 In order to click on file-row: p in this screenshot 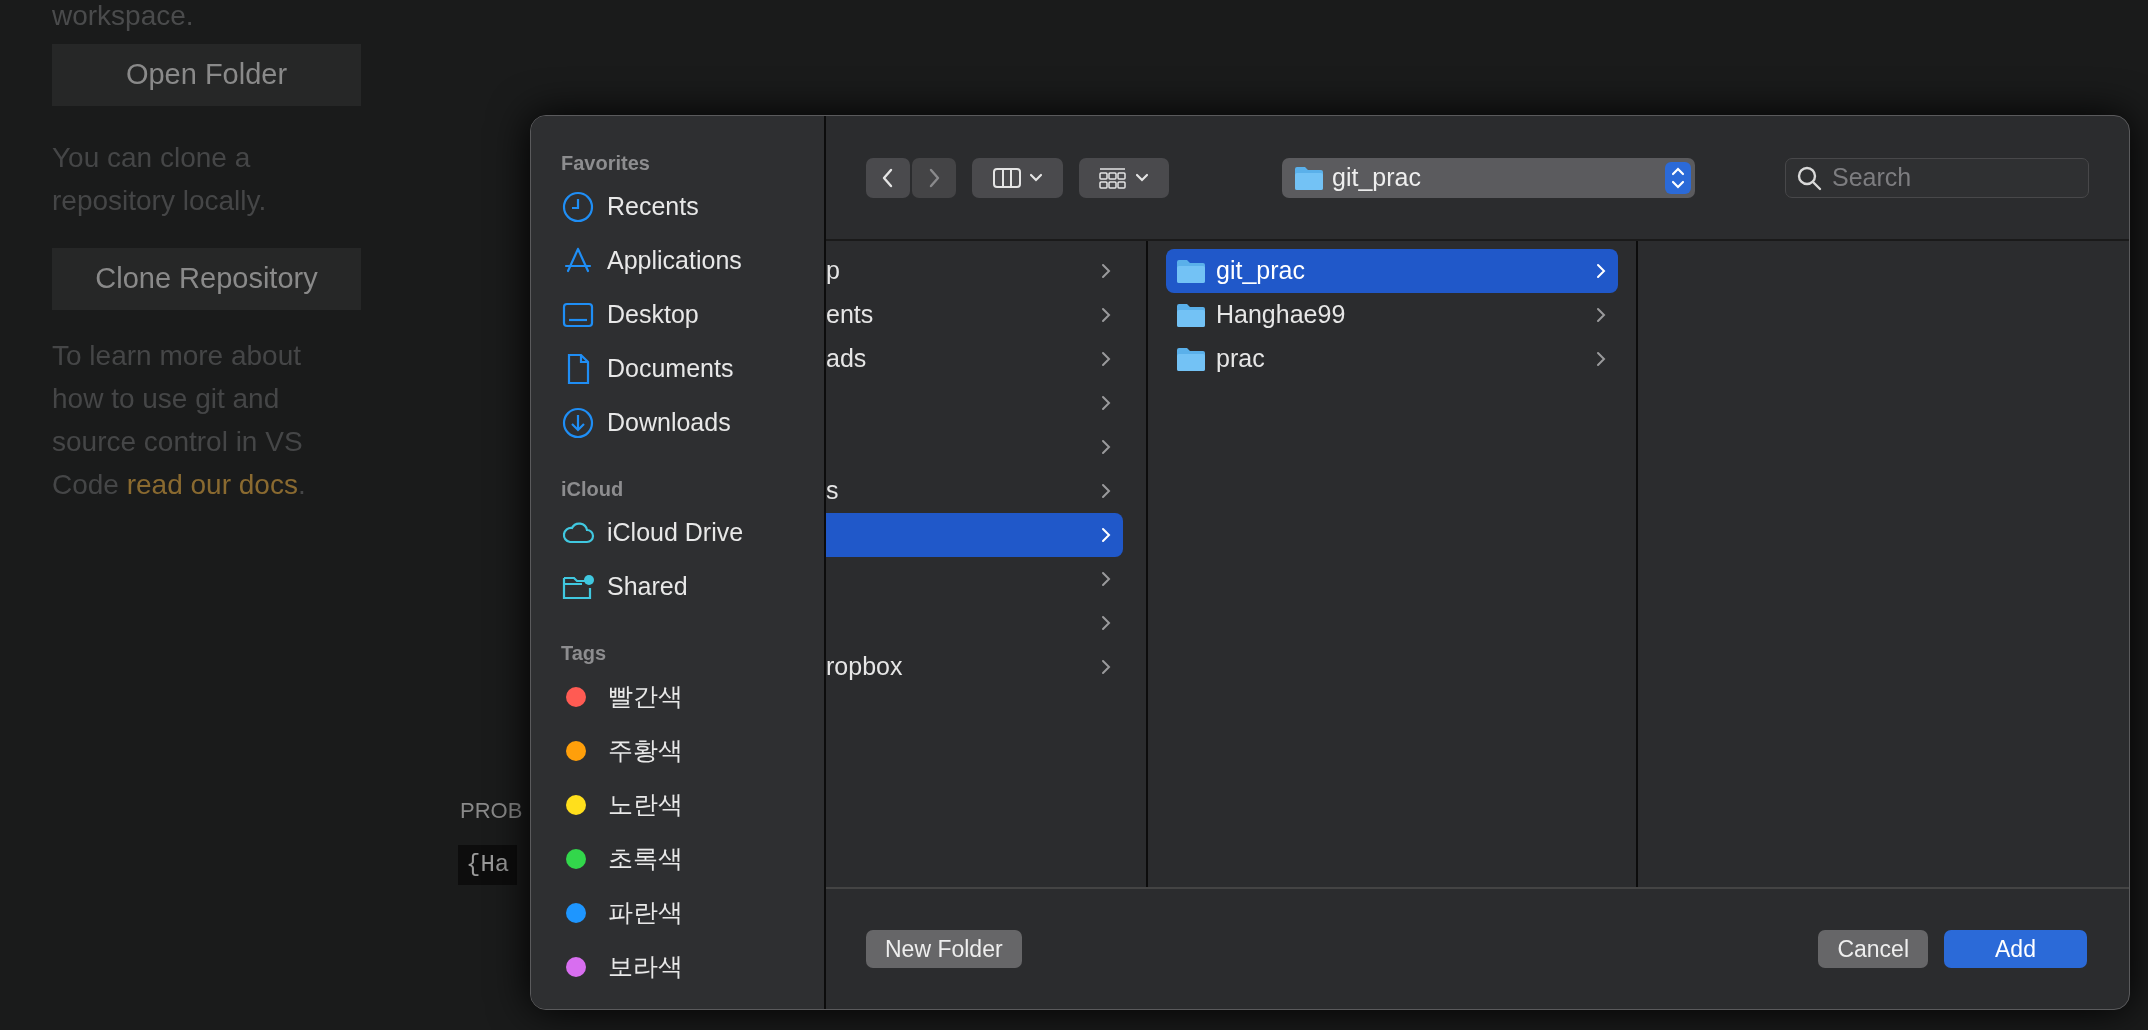, I will do `click(974, 271)`.